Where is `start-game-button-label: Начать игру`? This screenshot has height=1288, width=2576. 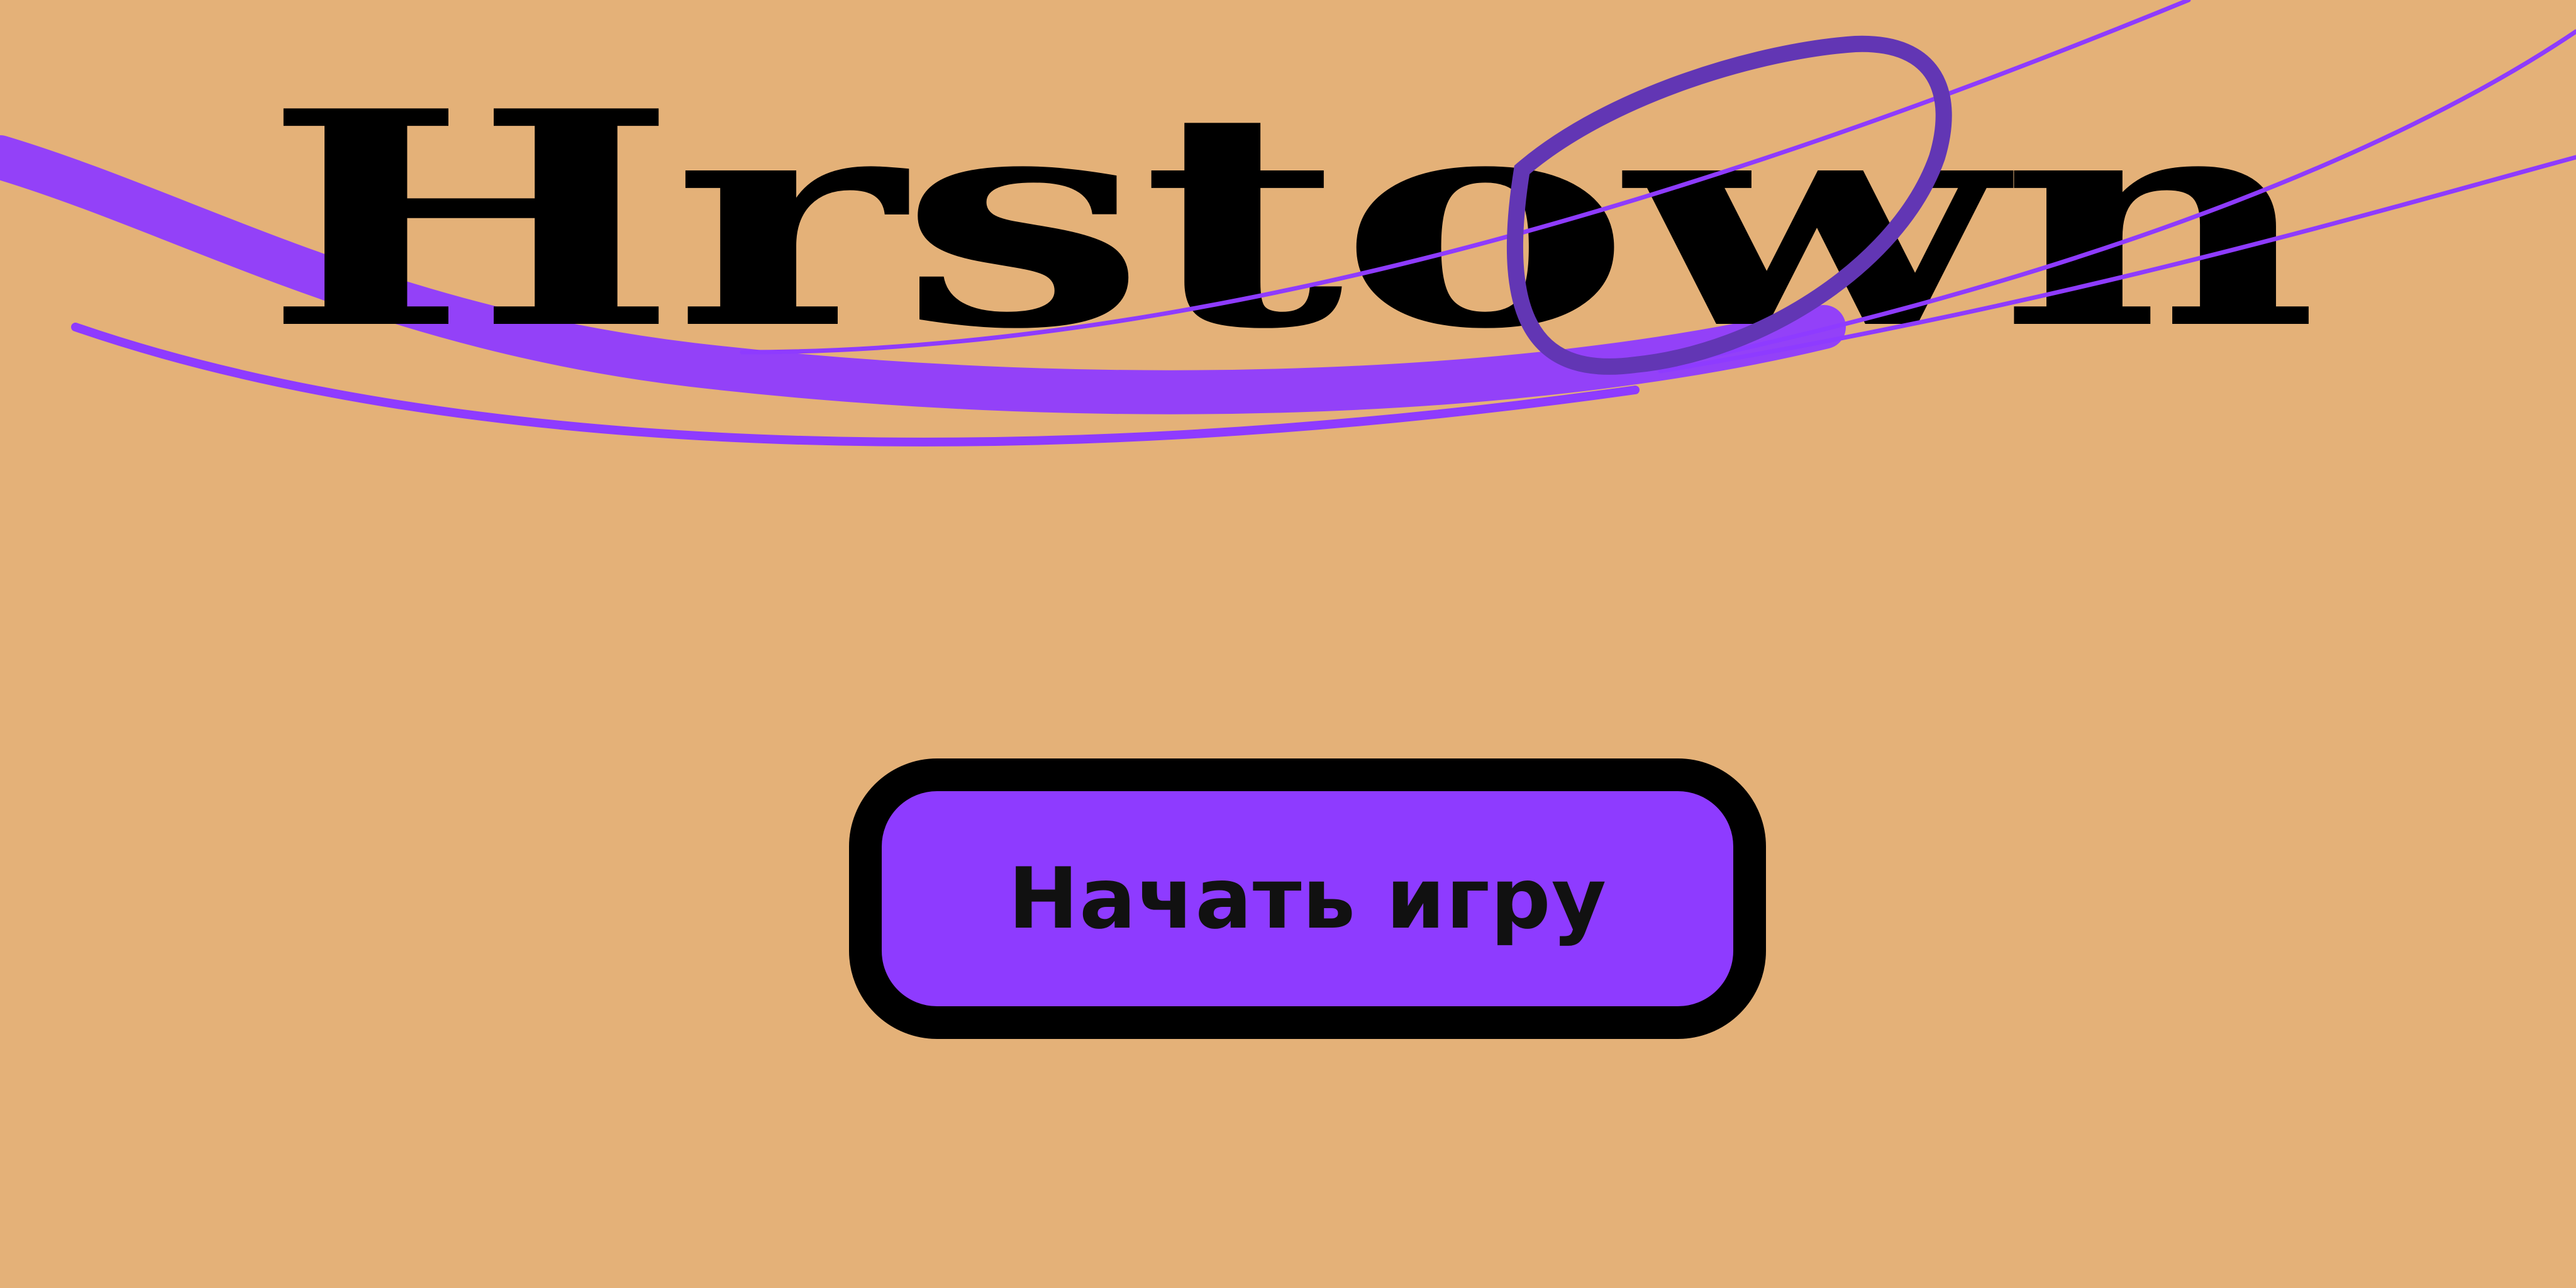
start-game-button-label: Начать игру is located at coordinates (1307, 899).